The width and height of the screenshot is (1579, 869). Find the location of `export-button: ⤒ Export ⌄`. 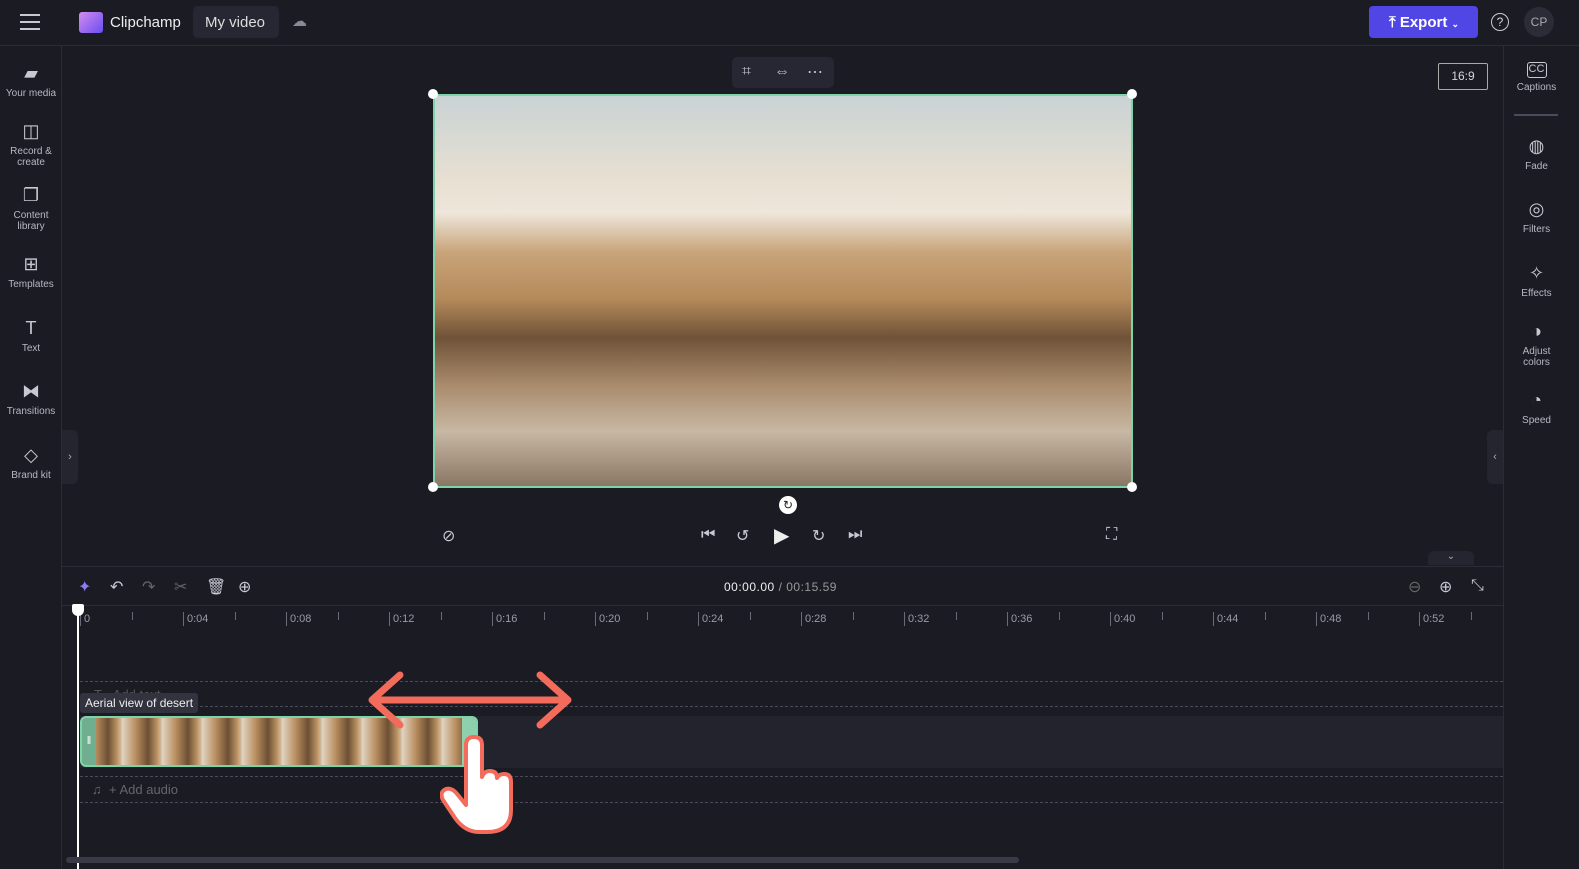

export-button: ⤒ Export ⌄ is located at coordinates (1423, 22).